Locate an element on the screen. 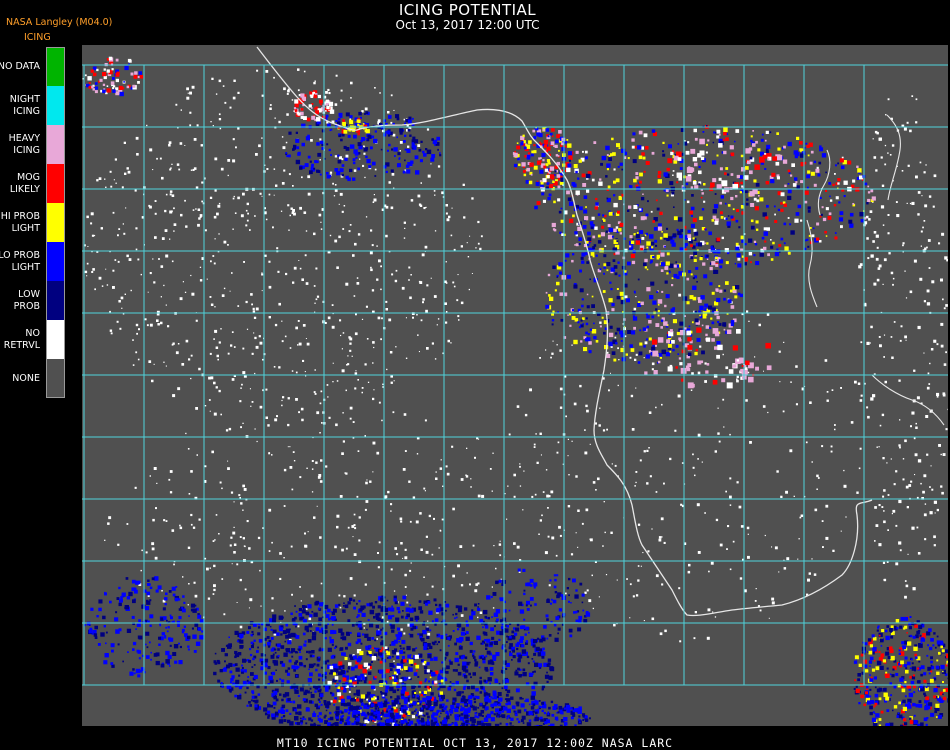 The width and height of the screenshot is (950, 750). map-title: ICING POTENTIAL is located at coordinates (467, 10).